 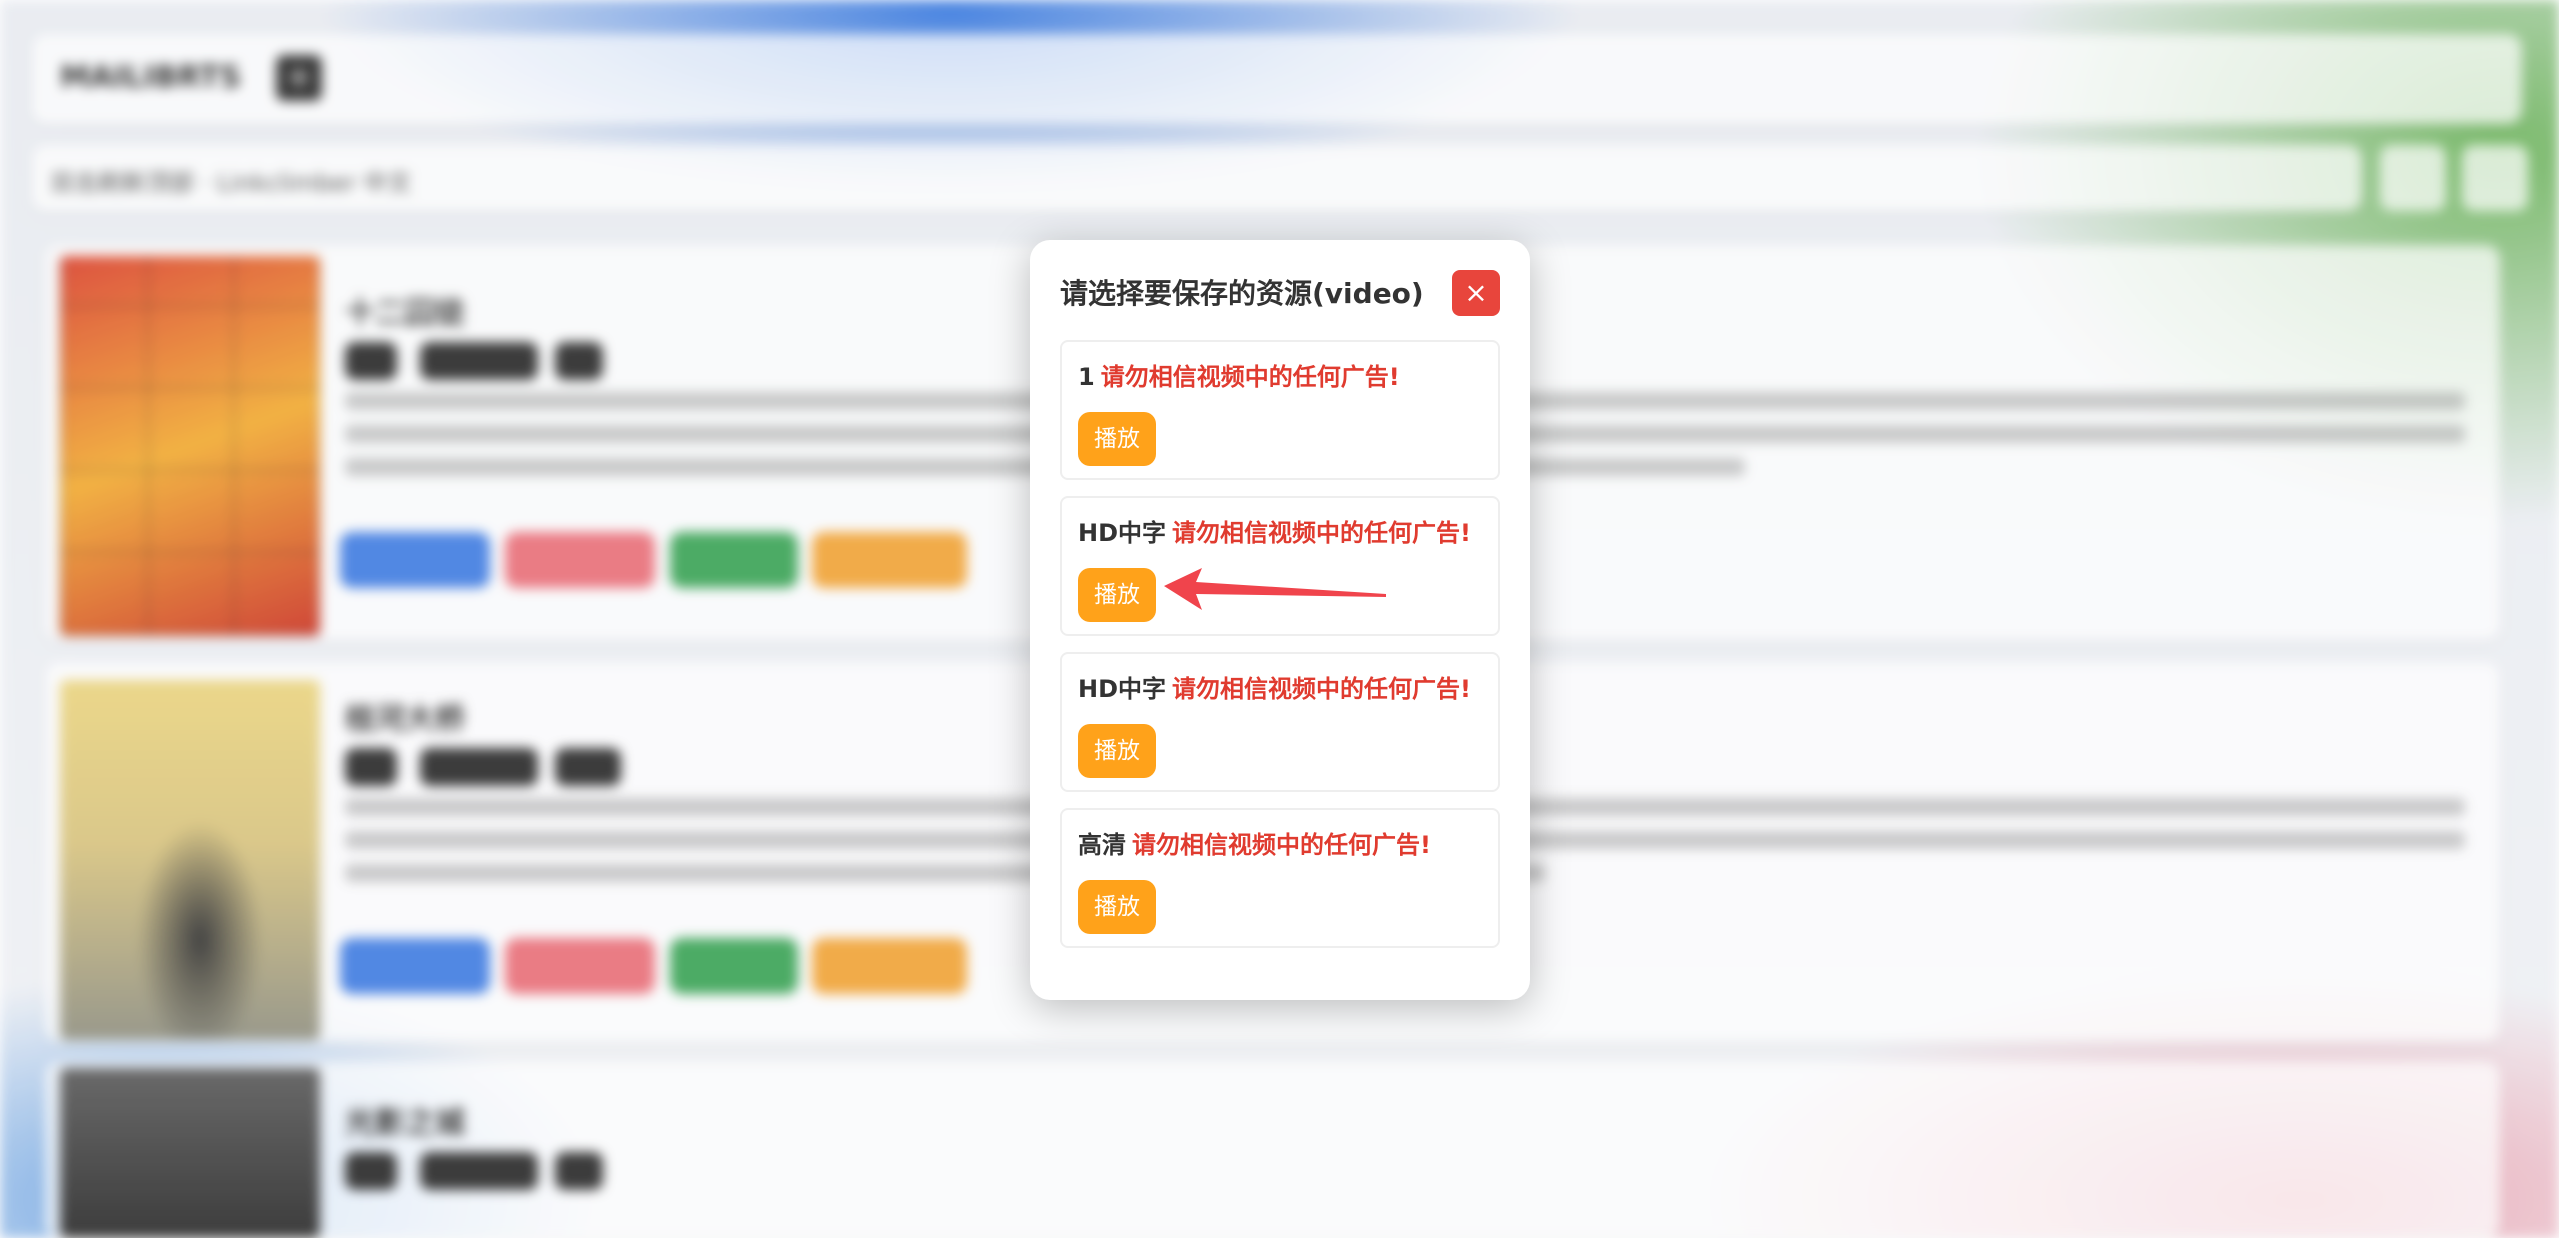 I want to click on resource-item: HD中字 请勿相信视频中的任何广告! 播放, so click(x=1280, y=722).